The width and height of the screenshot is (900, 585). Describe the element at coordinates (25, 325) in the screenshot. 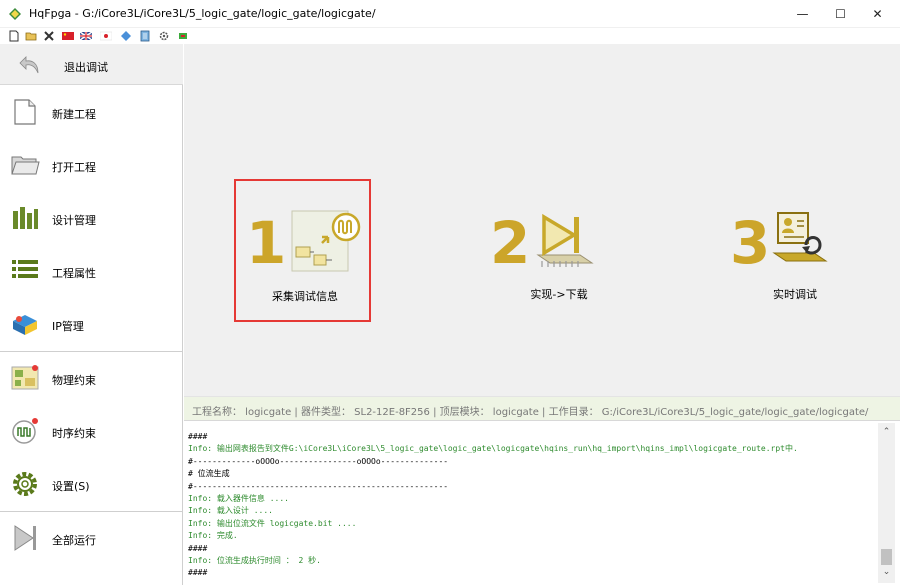

I see `ip-management-icon` at that location.